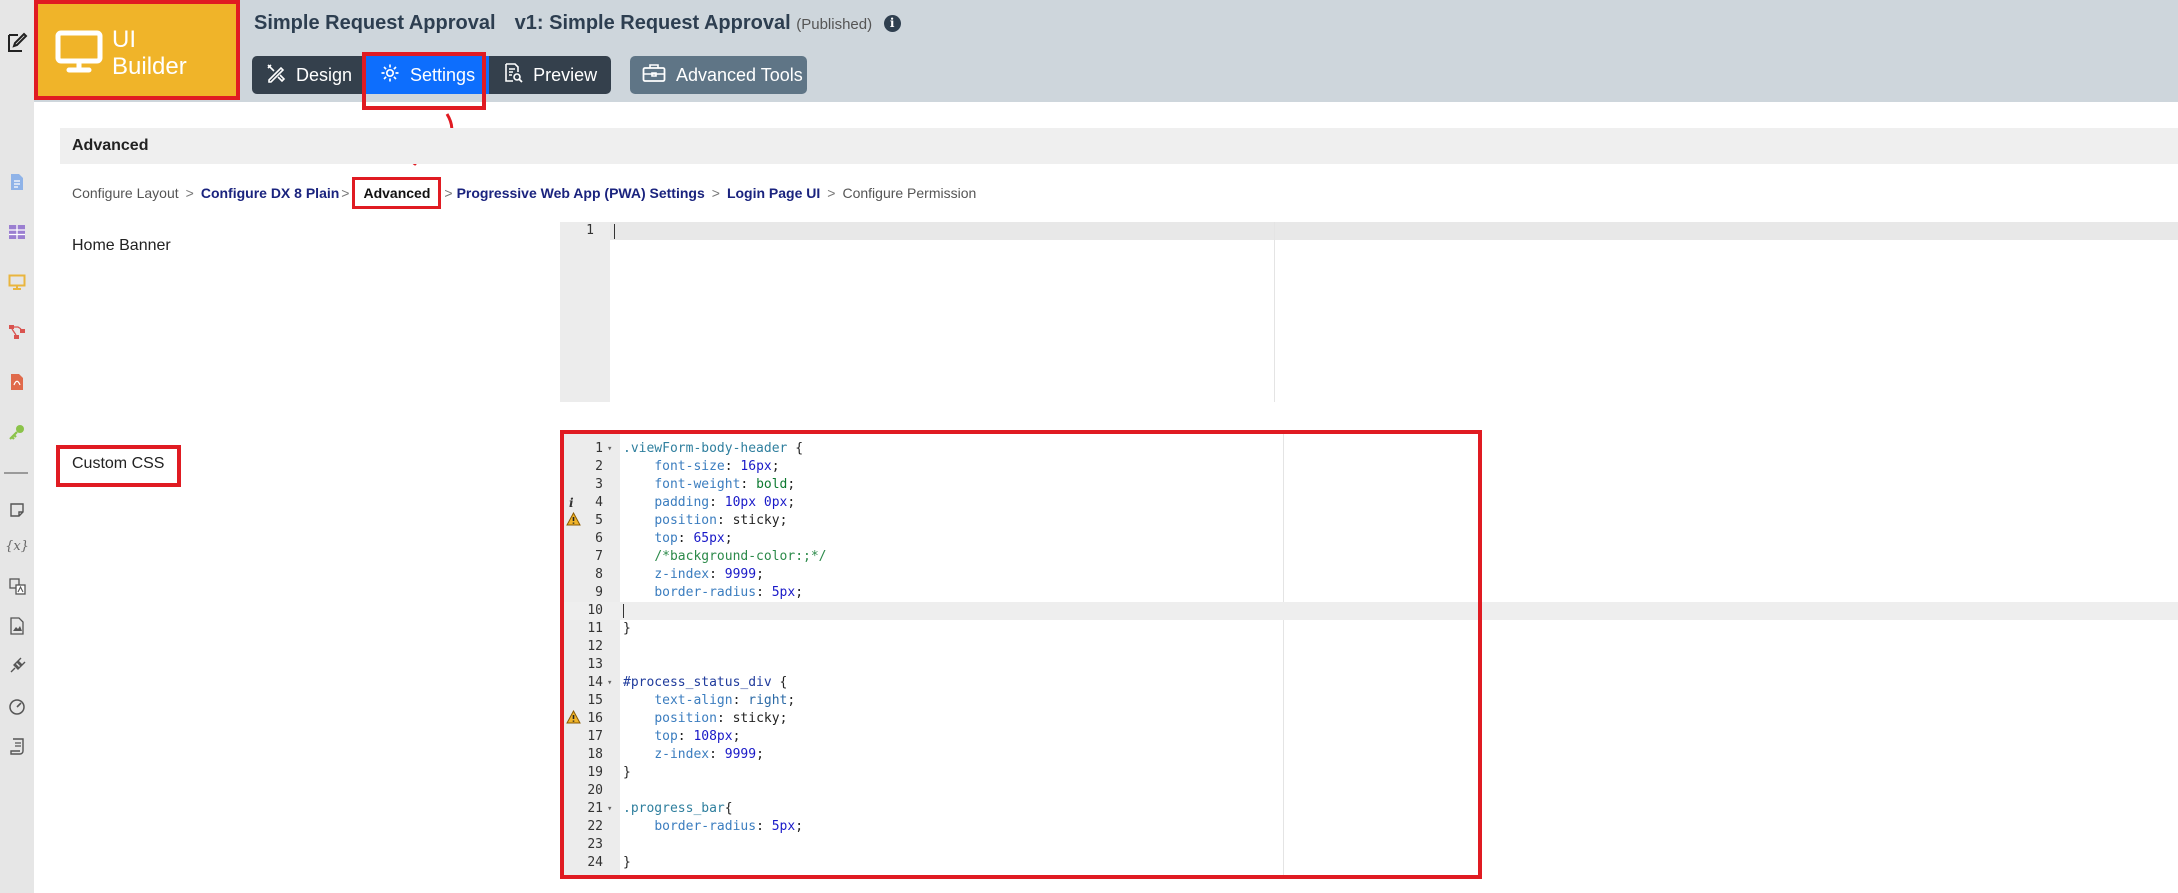  I want to click on line-number: 18, so click(595, 754).